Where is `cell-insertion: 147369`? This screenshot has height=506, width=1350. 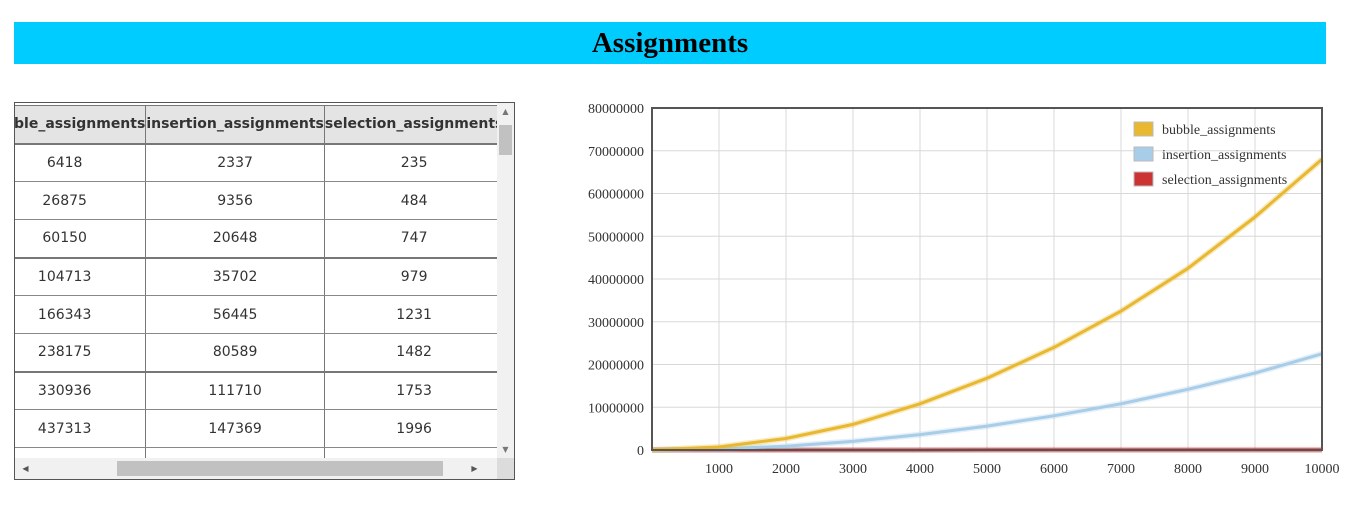
cell-insertion: 147369 is located at coordinates (235, 428).